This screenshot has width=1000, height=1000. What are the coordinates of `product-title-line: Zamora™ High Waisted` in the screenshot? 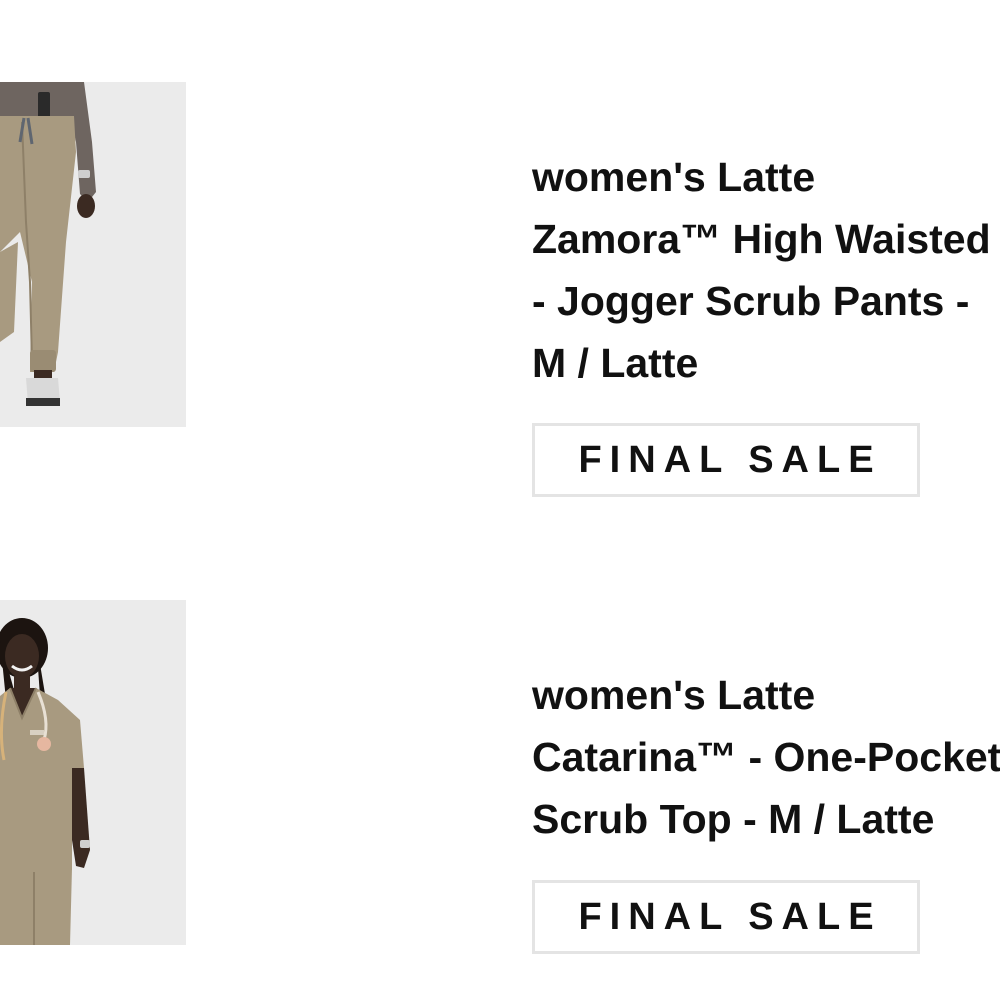 It's located at (761, 239).